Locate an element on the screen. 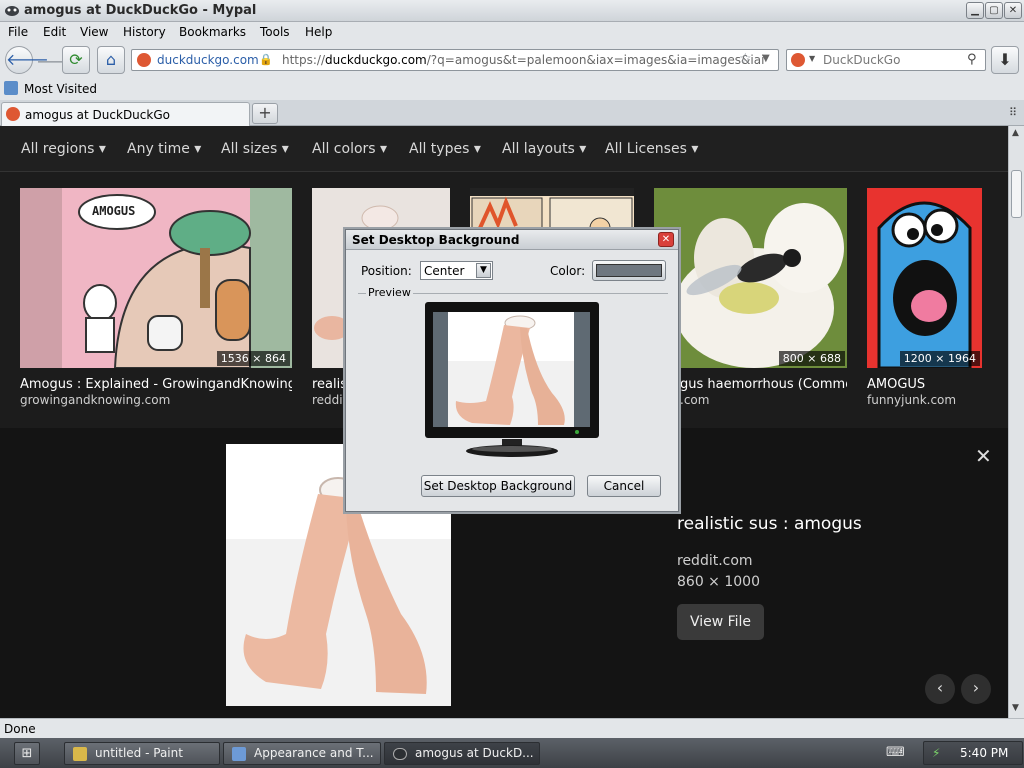 The height and width of the screenshot is (768, 1024). window-titlebar: amogus at DuckDuckGo - Mypal ▁ ▢ ✕ is located at coordinates (512, 11).